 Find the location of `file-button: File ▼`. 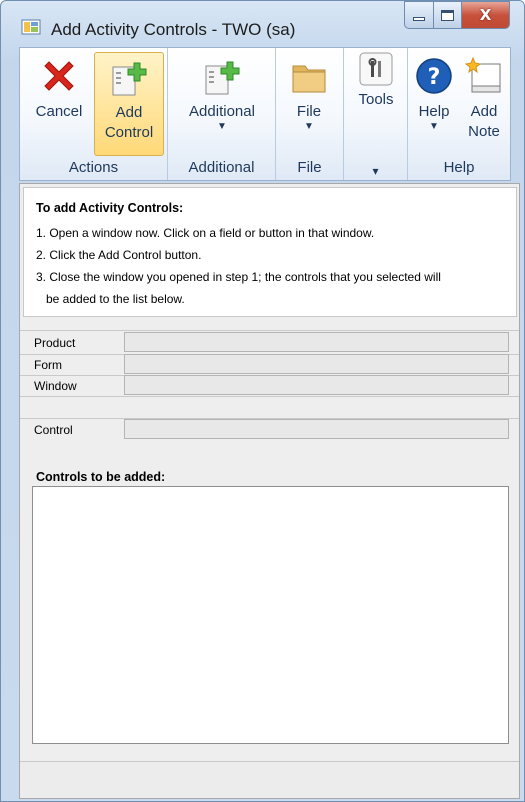

file-button: File ▼ is located at coordinates (309, 104).